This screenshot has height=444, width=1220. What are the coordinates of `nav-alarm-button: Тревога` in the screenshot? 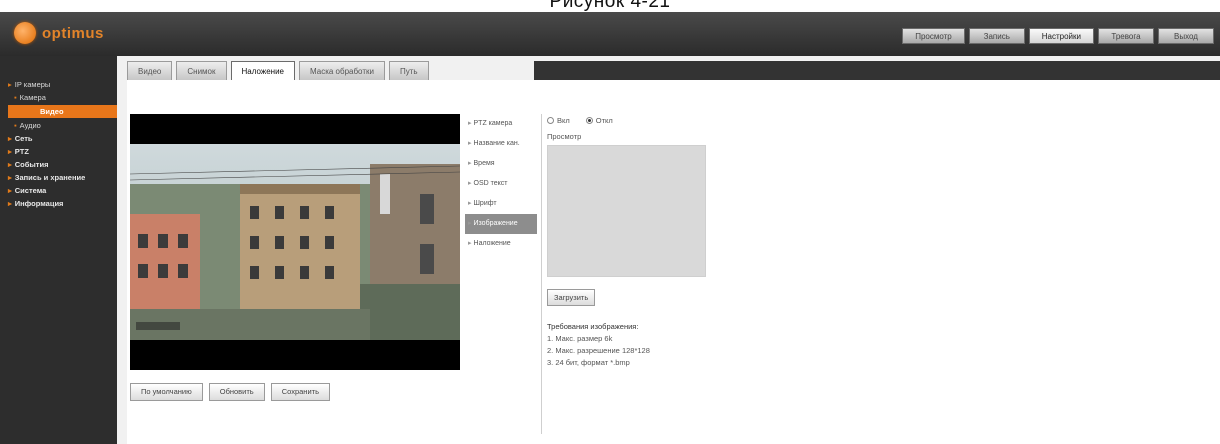 It's located at (1126, 36).